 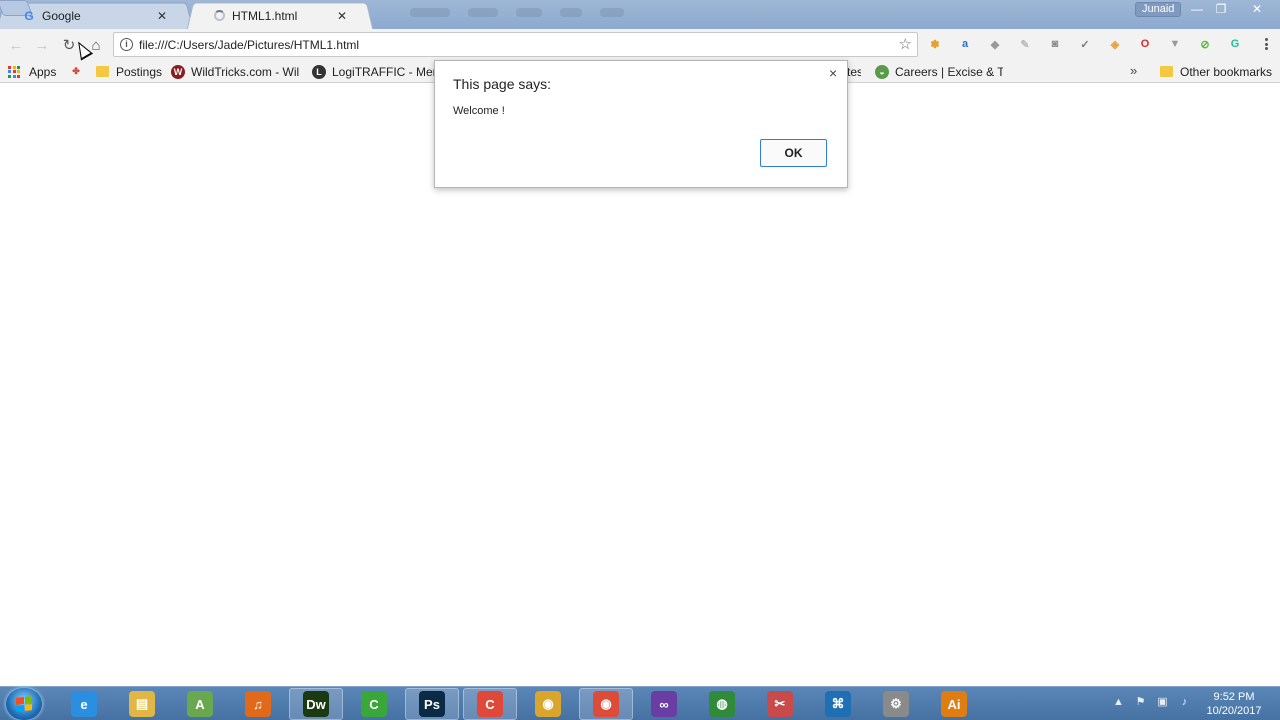 I want to click on bookmark-partial: tes, so click(x=854, y=71).